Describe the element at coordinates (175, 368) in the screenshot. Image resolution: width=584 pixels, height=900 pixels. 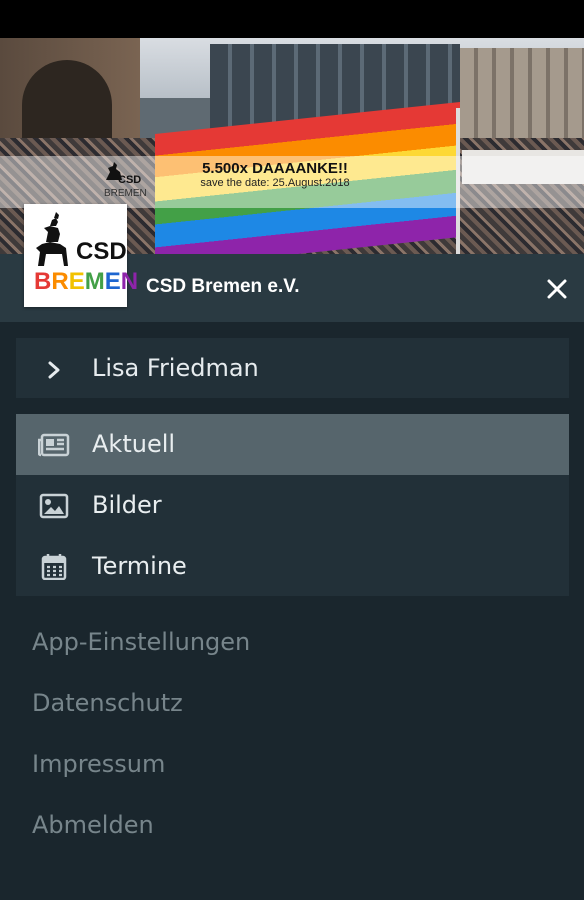
I see `user-name: Lisa Friedman` at that location.